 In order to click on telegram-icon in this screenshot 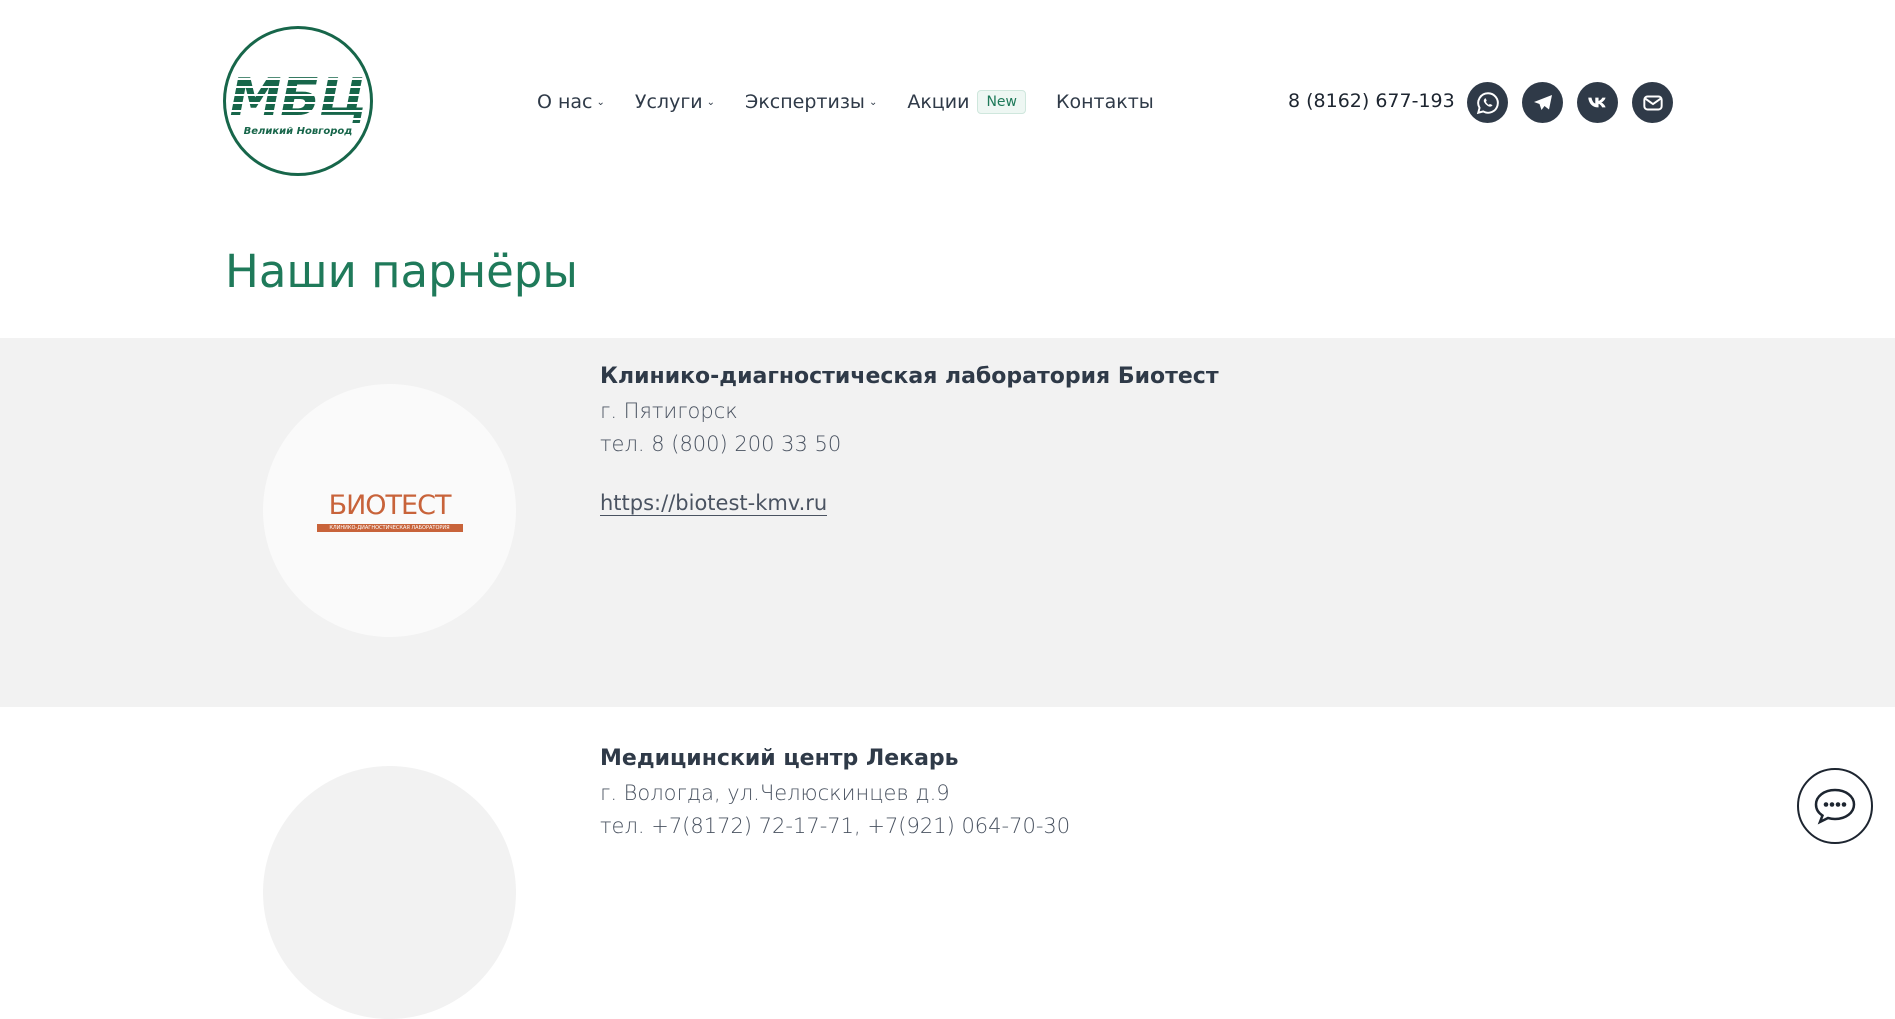, I will do `click(1542, 102)`.